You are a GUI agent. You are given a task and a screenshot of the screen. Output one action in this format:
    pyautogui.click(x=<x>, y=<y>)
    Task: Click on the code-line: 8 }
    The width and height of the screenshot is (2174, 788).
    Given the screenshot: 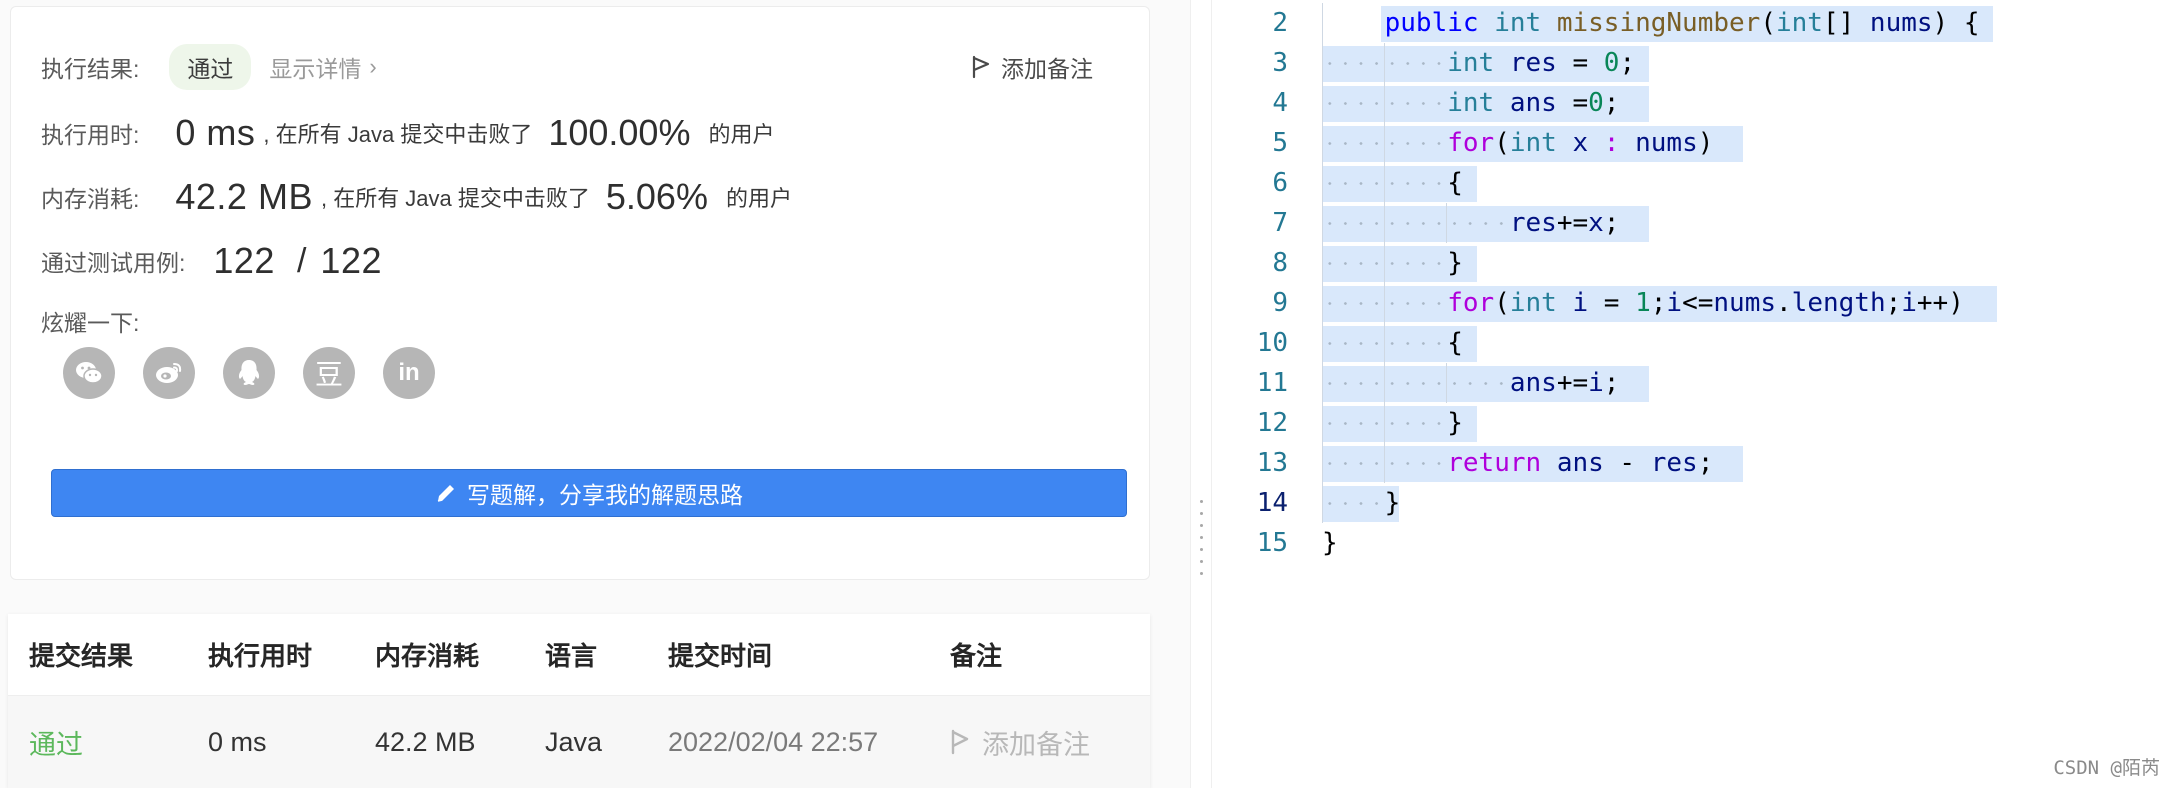 What is the action you would take?
    pyautogui.click(x=1693, y=263)
    